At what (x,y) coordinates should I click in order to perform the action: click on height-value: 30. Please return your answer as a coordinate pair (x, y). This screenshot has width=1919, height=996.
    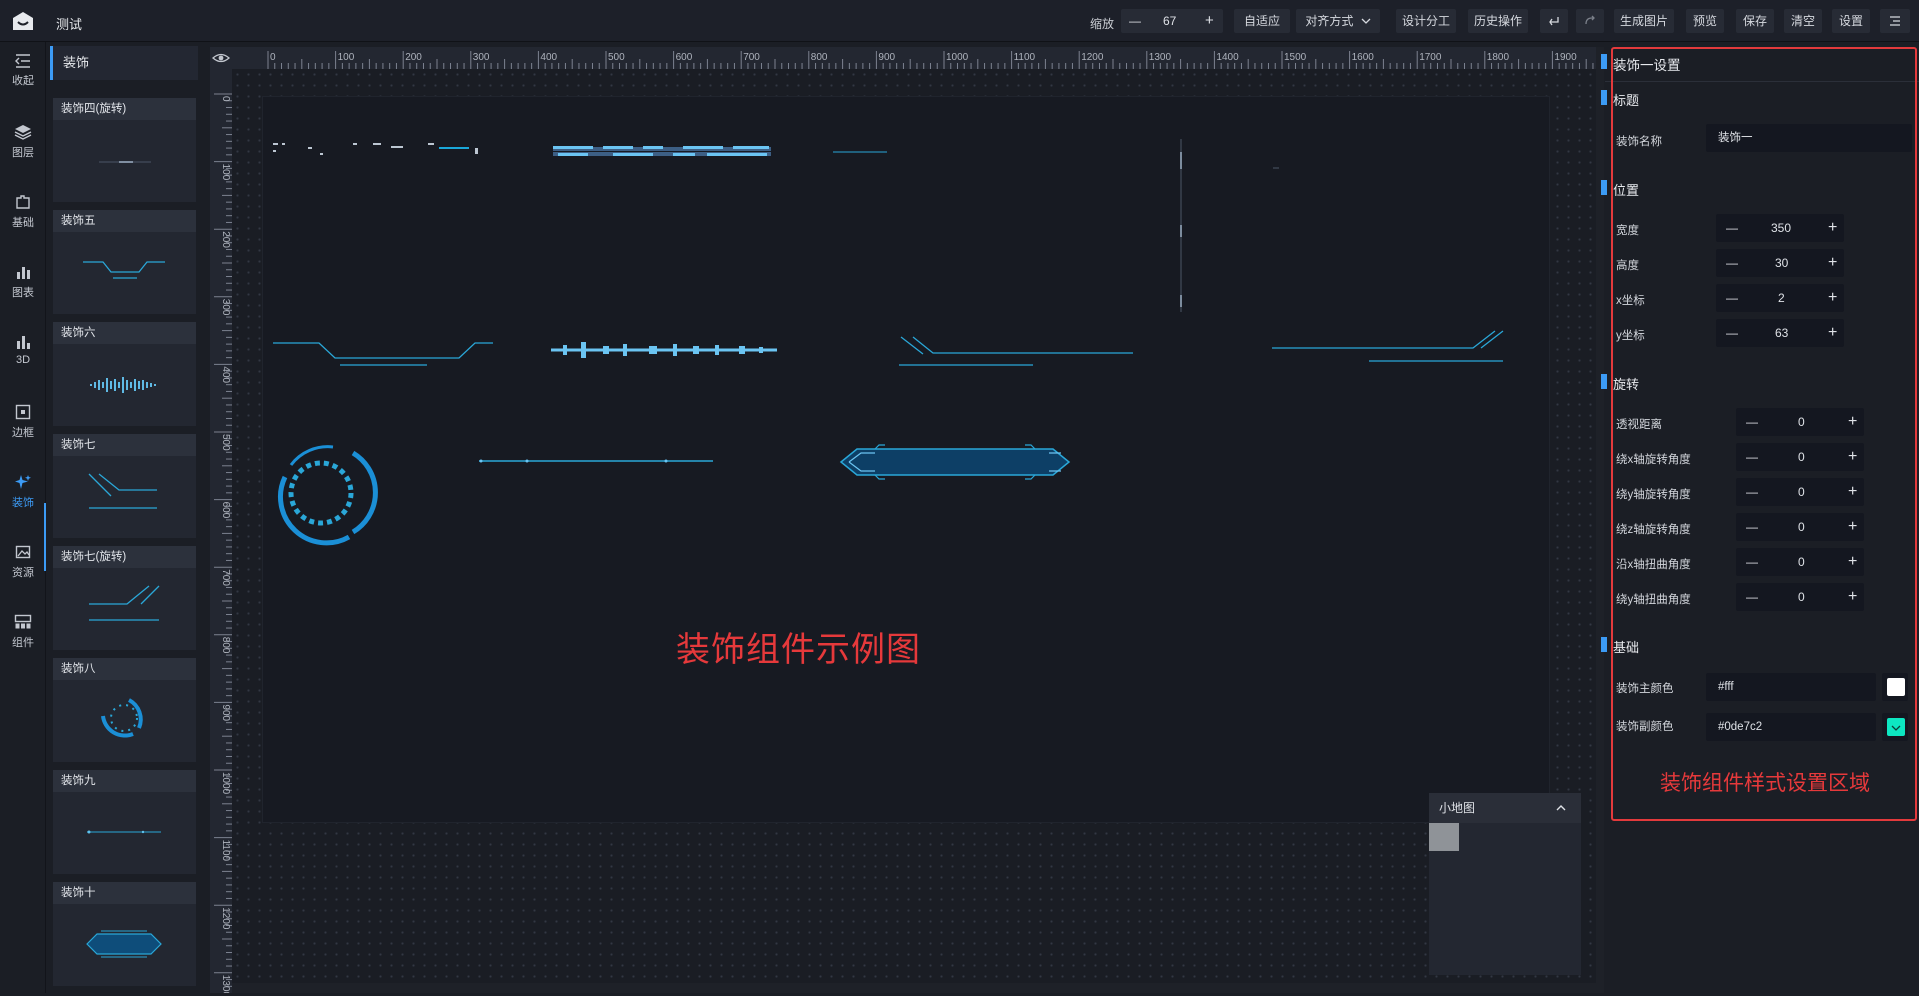
    Looking at the image, I should click on (1781, 263).